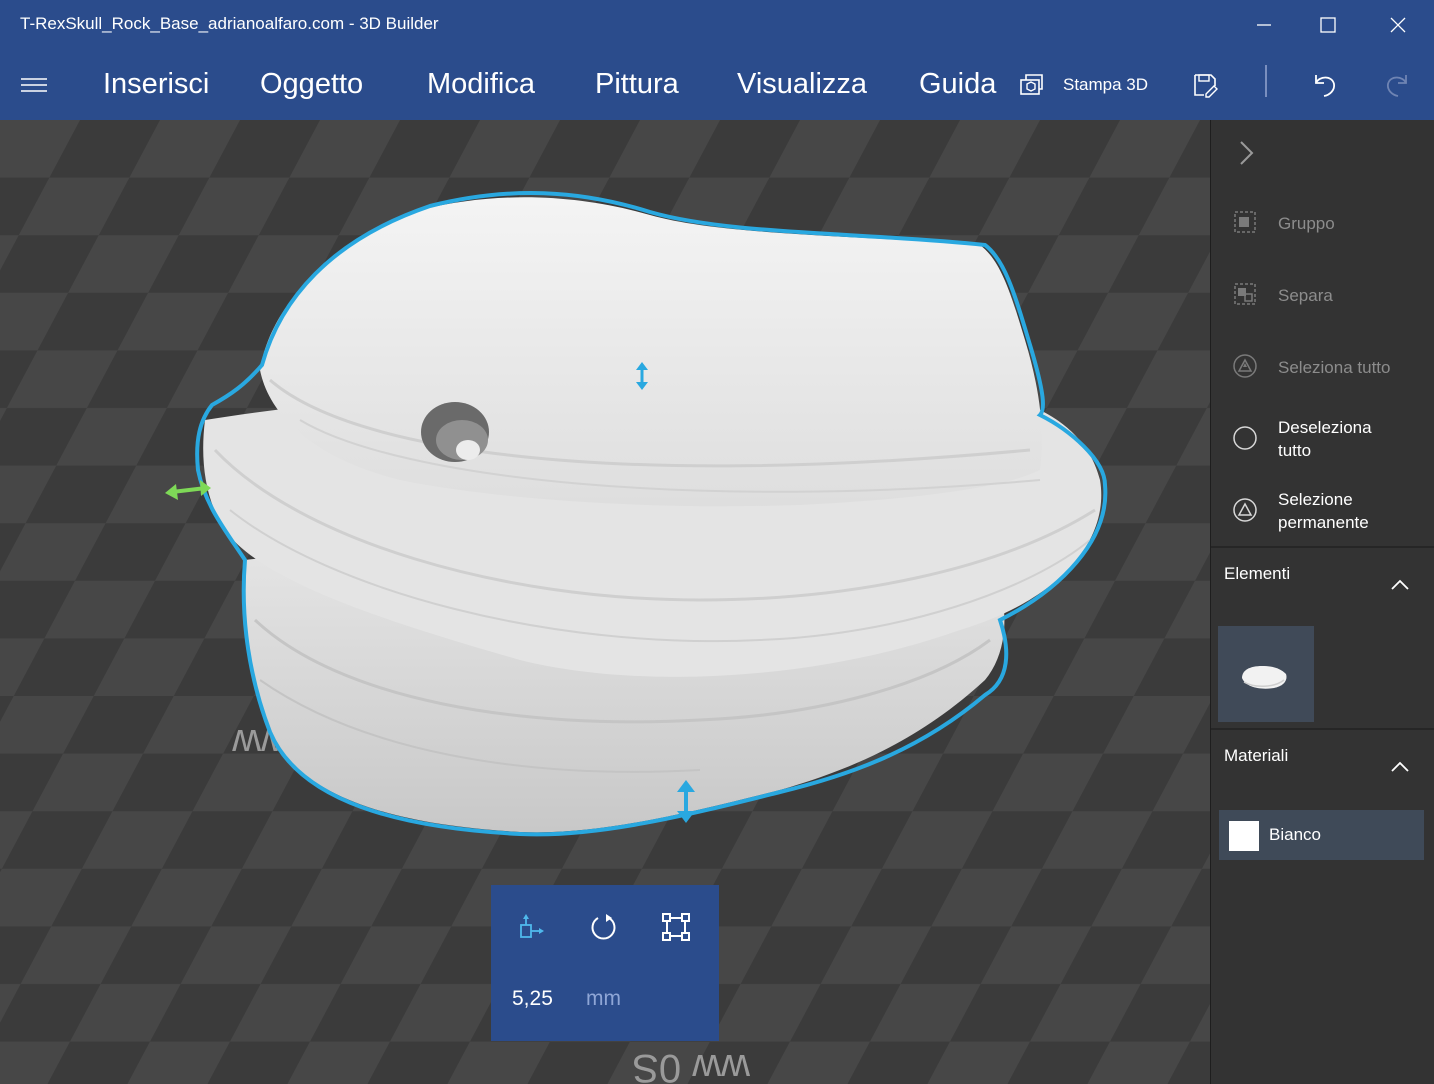 This screenshot has height=1084, width=1434. I want to click on scale-icon, so click(676, 927).